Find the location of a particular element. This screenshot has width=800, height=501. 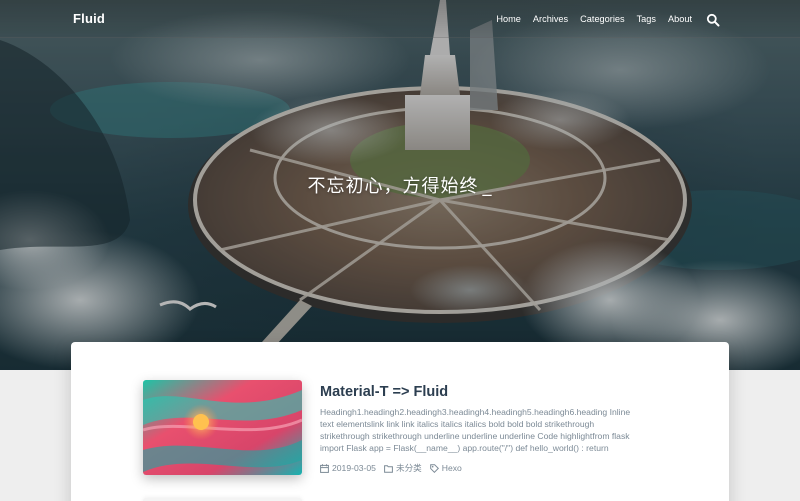

calendar-icon is located at coordinates (324, 468).